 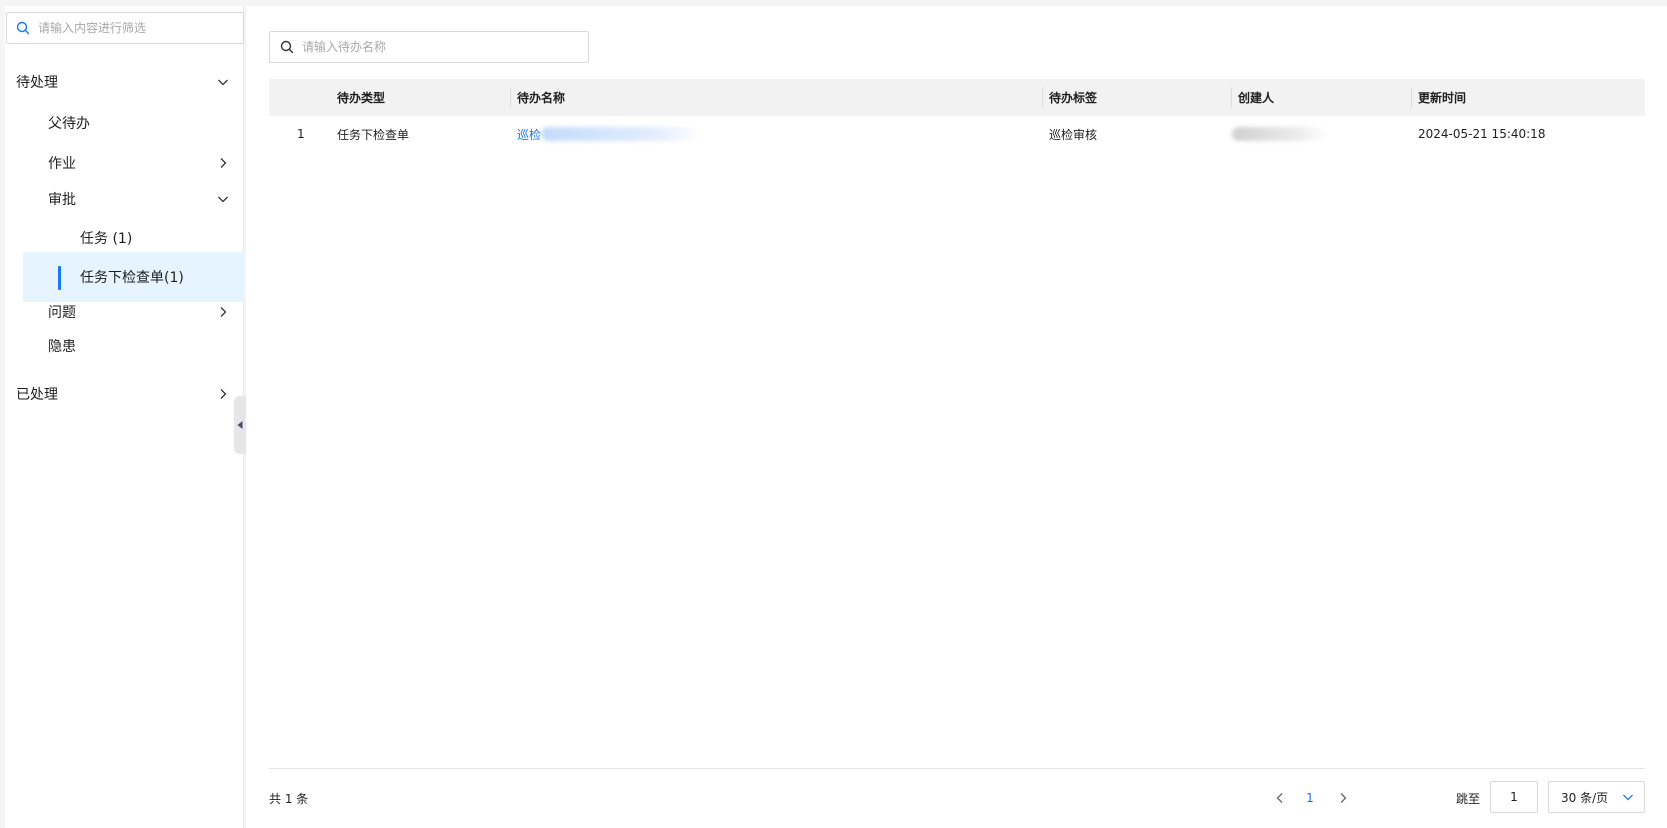 I want to click on column-header-updated: 更新时间, so click(x=1438, y=97).